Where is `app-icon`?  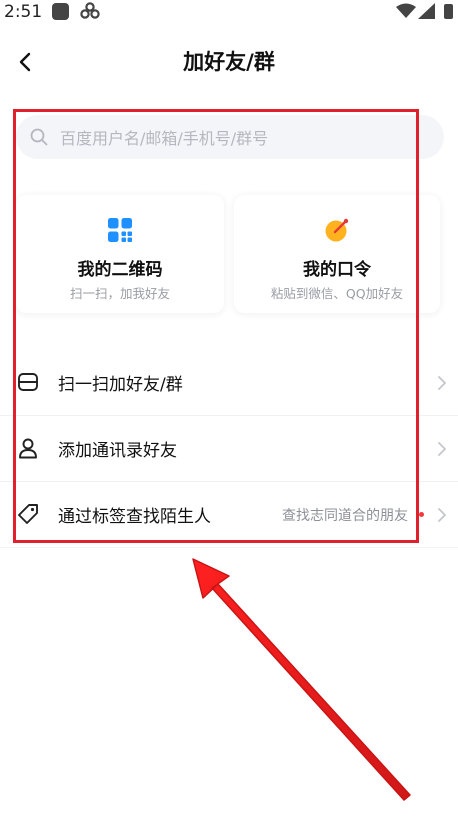 app-icon is located at coordinates (60, 11).